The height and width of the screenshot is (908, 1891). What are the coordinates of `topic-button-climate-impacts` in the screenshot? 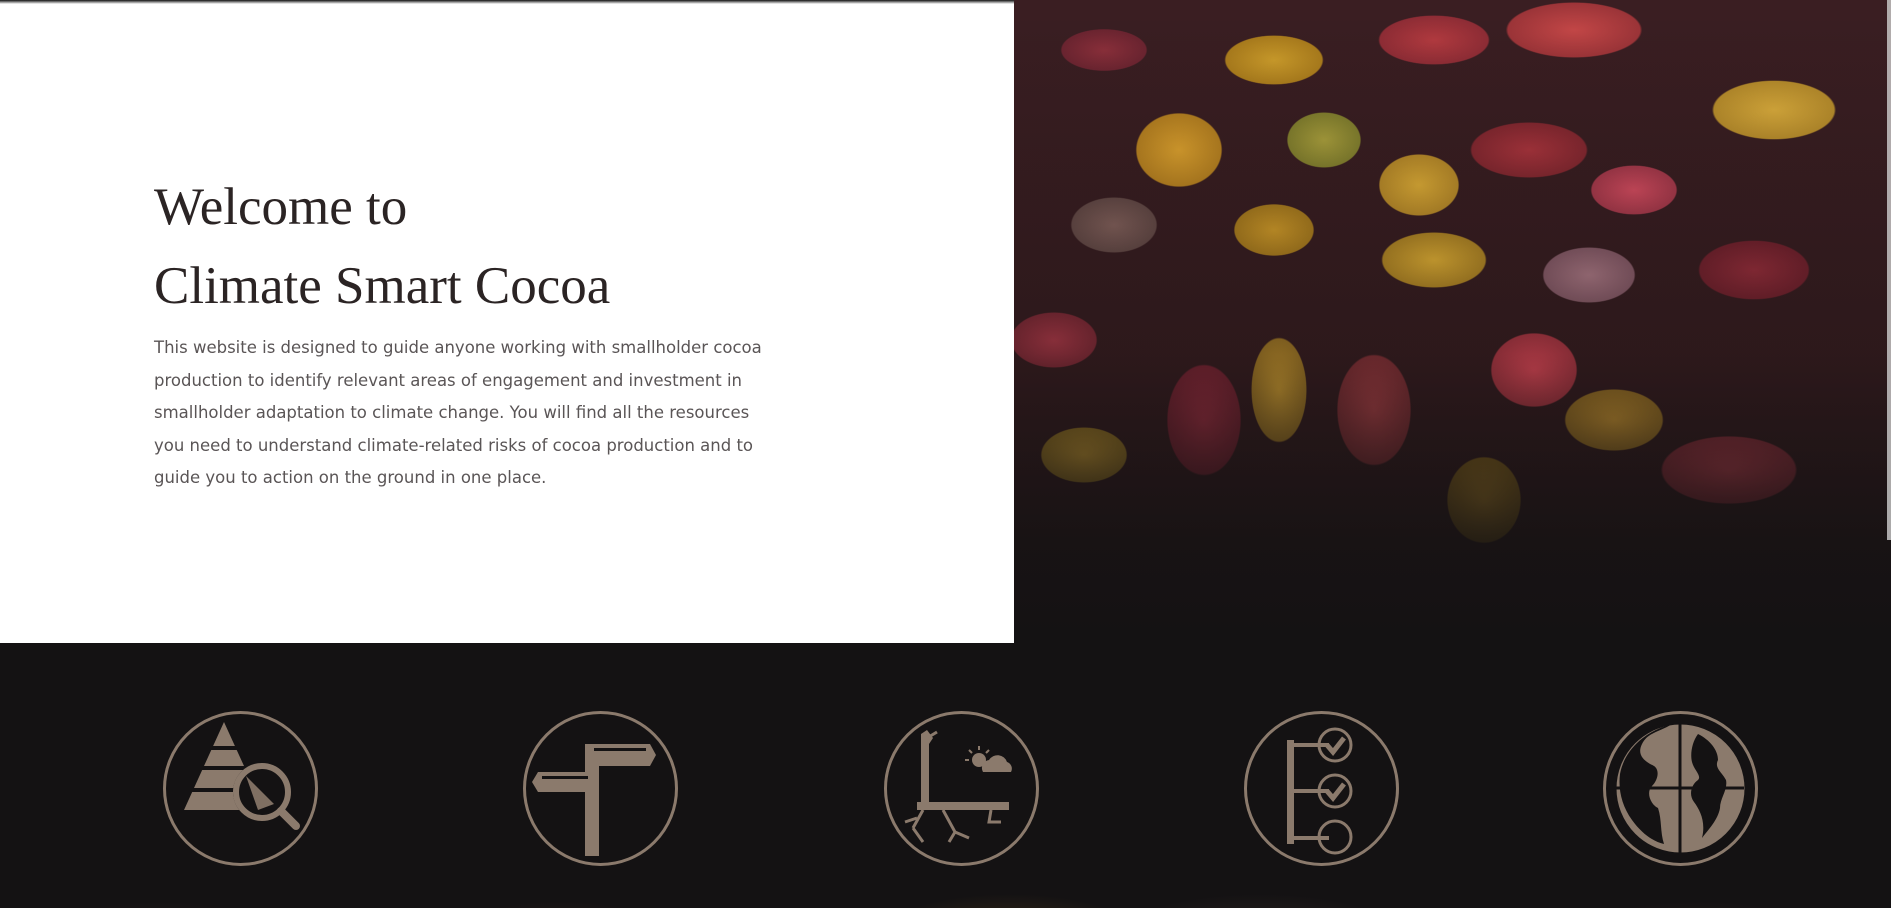 It's located at (961, 788).